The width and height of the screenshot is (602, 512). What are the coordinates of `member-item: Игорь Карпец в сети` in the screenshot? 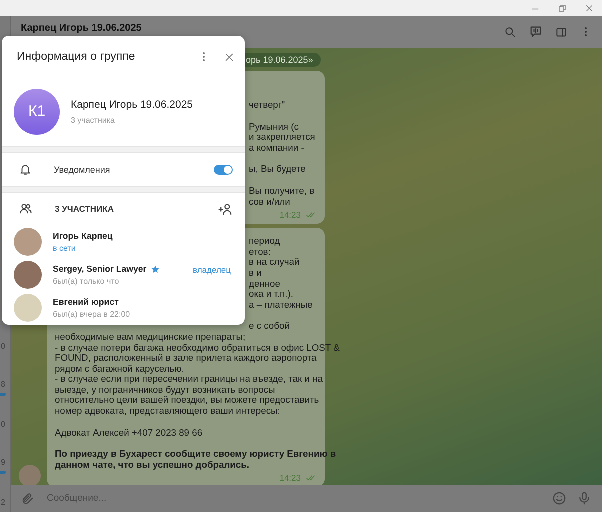 It's located at (123, 242).